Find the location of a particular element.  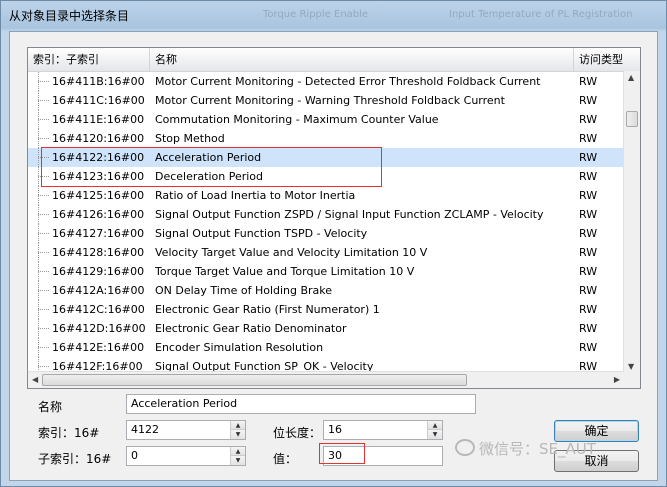

row-name-cell: Encoder Simulation Resolution is located at coordinates (239, 347).